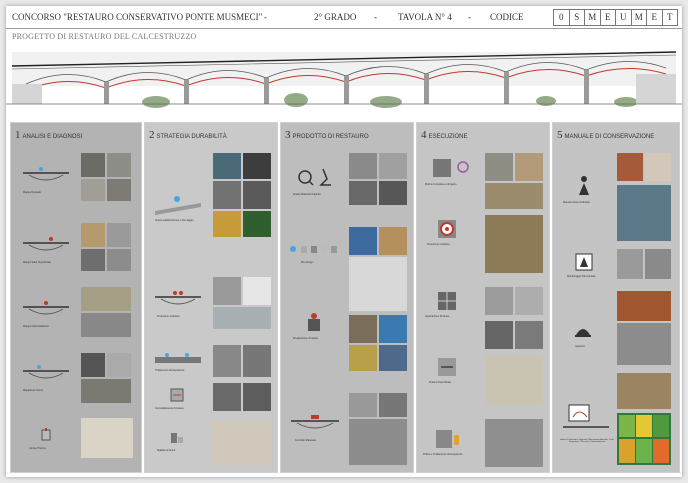 This screenshot has height=483, width=688. Describe the element at coordinates (580, 346) in the screenshot. I see `caption: Ispezioni` at that location.